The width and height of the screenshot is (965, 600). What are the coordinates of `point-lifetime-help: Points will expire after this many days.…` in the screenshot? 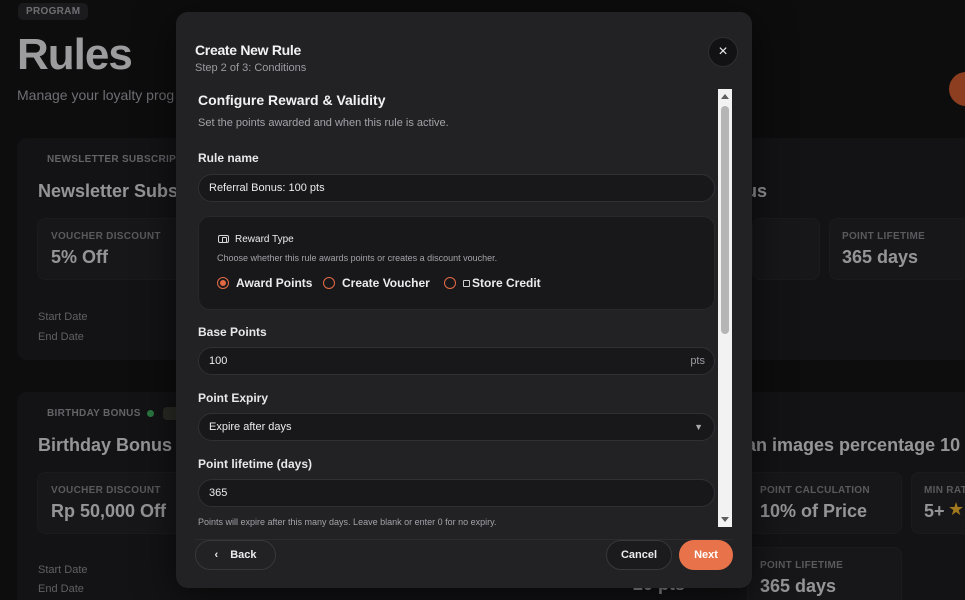 It's located at (347, 522).